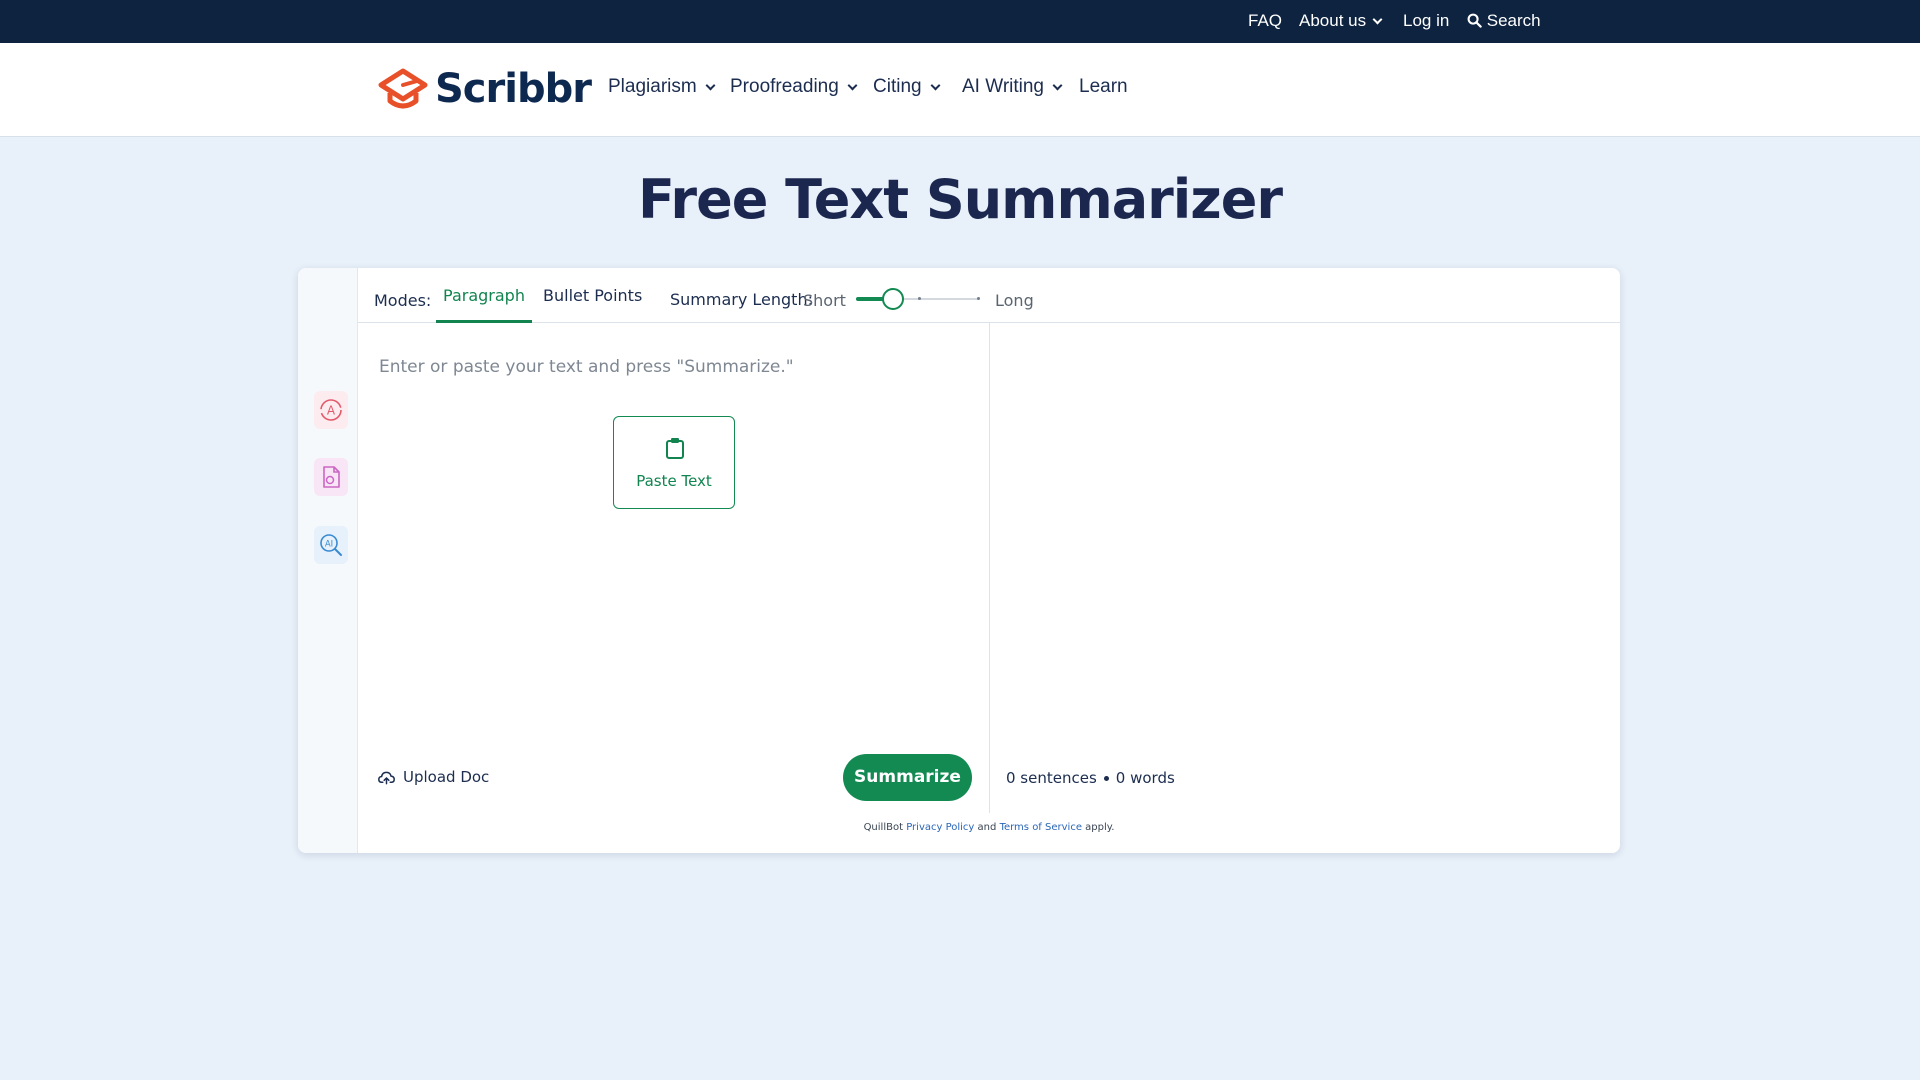 This screenshot has height=1080, width=1920. Describe the element at coordinates (1100, 827) in the screenshot. I see `legal-suffix: apply.` at that location.